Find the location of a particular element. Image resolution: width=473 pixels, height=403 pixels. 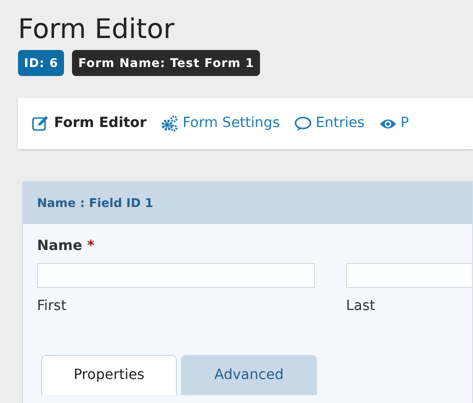

field-label: Name * is located at coordinates (66, 246).